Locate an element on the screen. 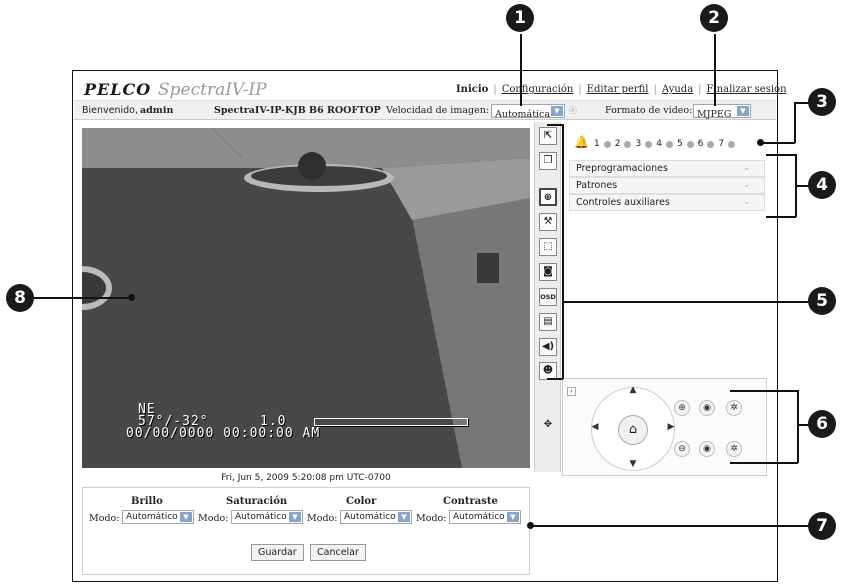 The height and width of the screenshot is (586, 844). pan-up-button: ▲ is located at coordinates (633, 391).